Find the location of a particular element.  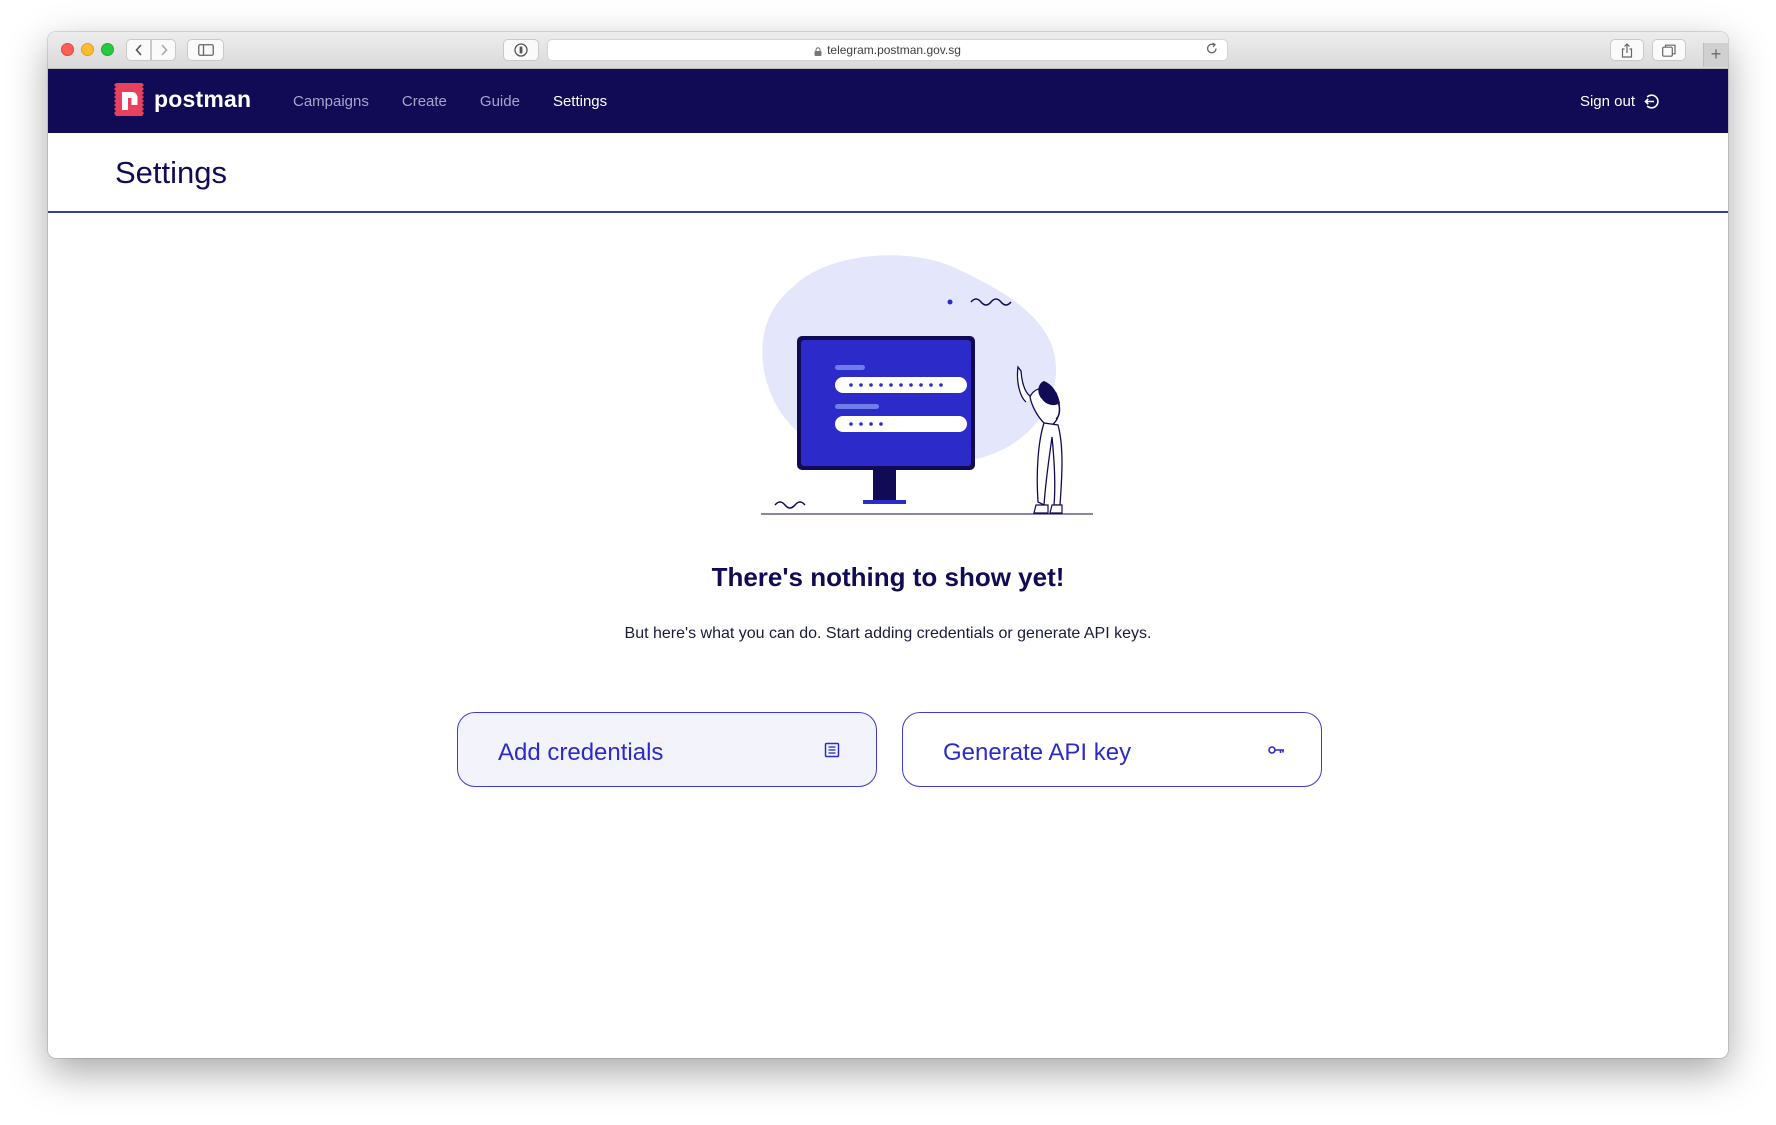

privacy-report-button is located at coordinates (521, 50).